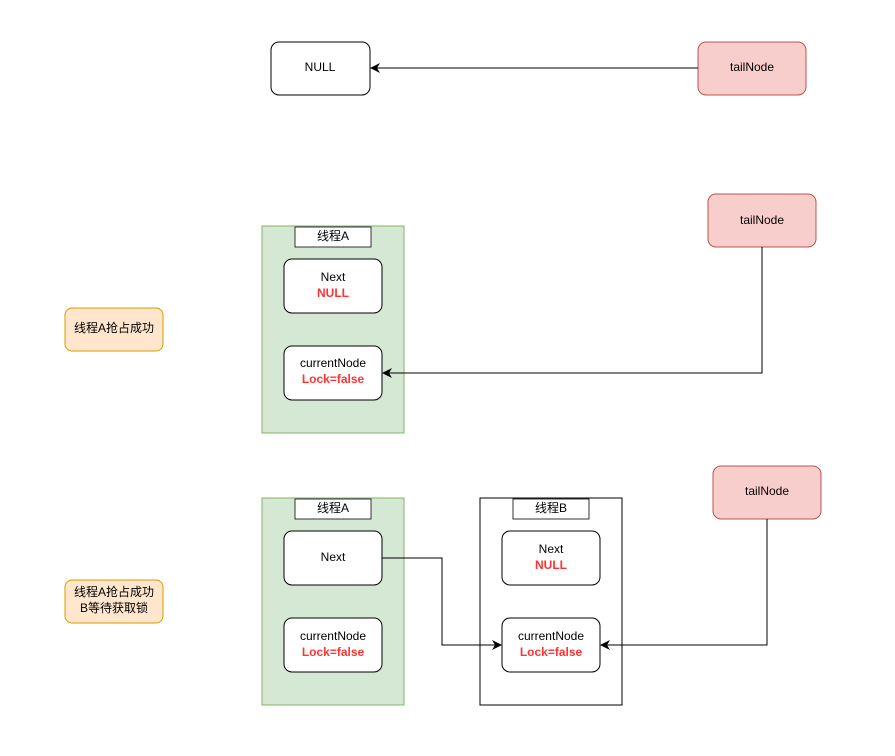 The width and height of the screenshot is (895, 756). I want to click on step2-label: 线程A抢占成功, so click(114, 329).